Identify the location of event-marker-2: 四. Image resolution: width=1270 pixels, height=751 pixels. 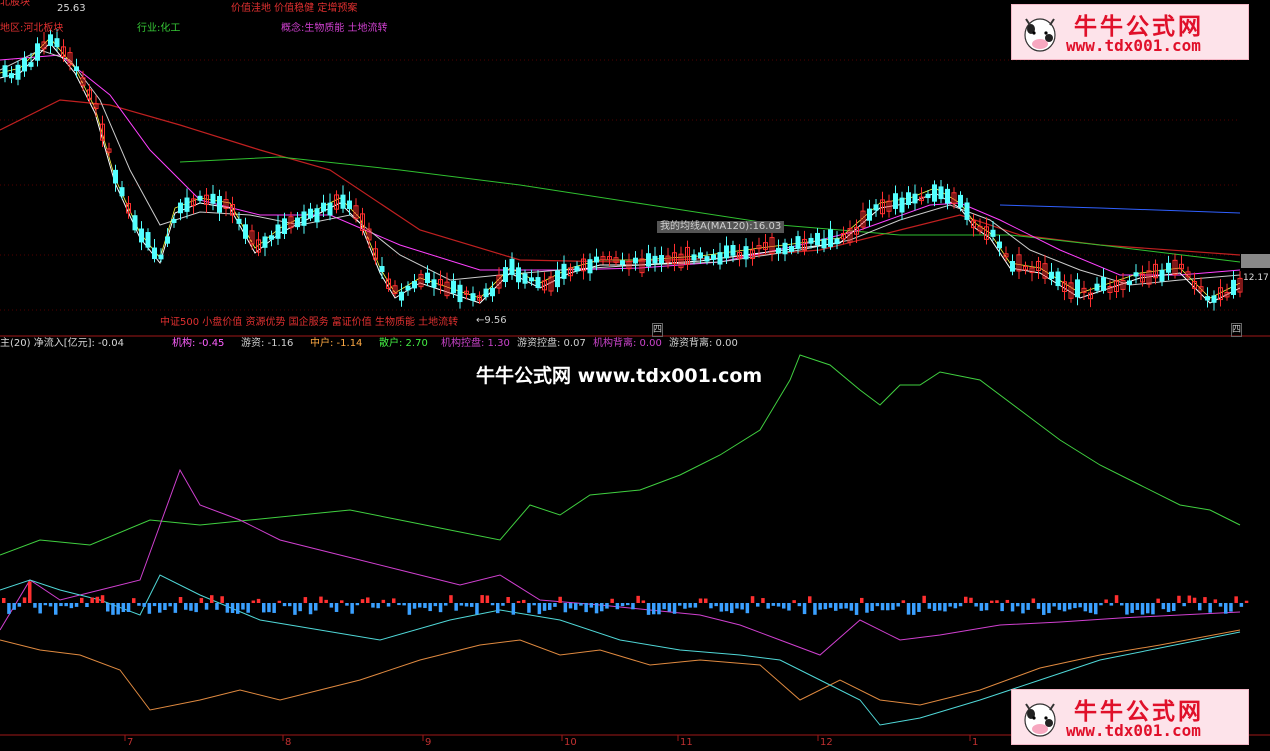
(1237, 330).